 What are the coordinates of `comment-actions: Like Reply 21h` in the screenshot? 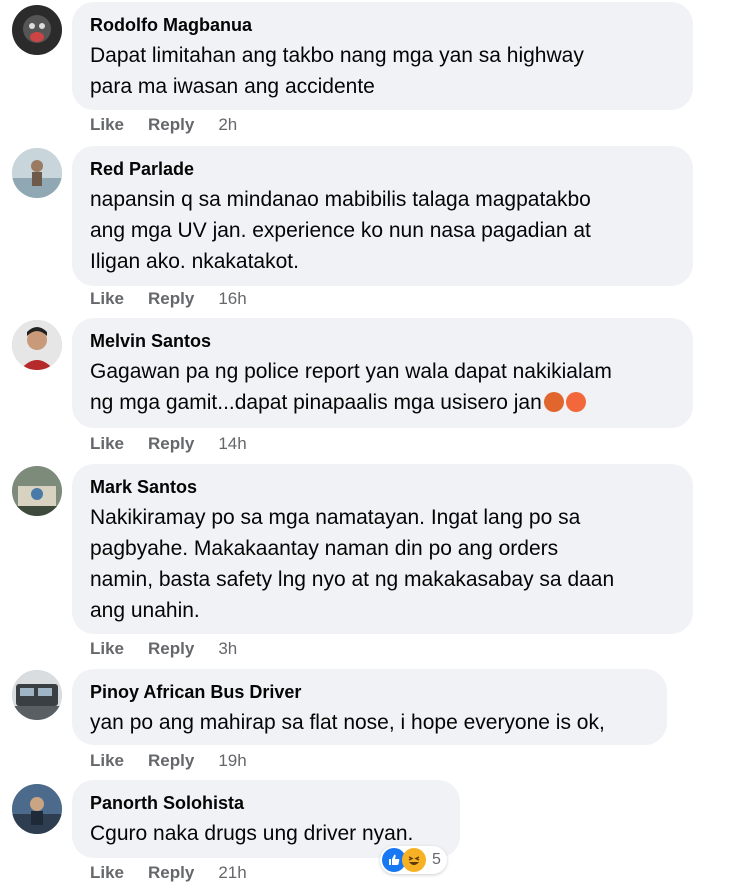 It's located at (168, 873).